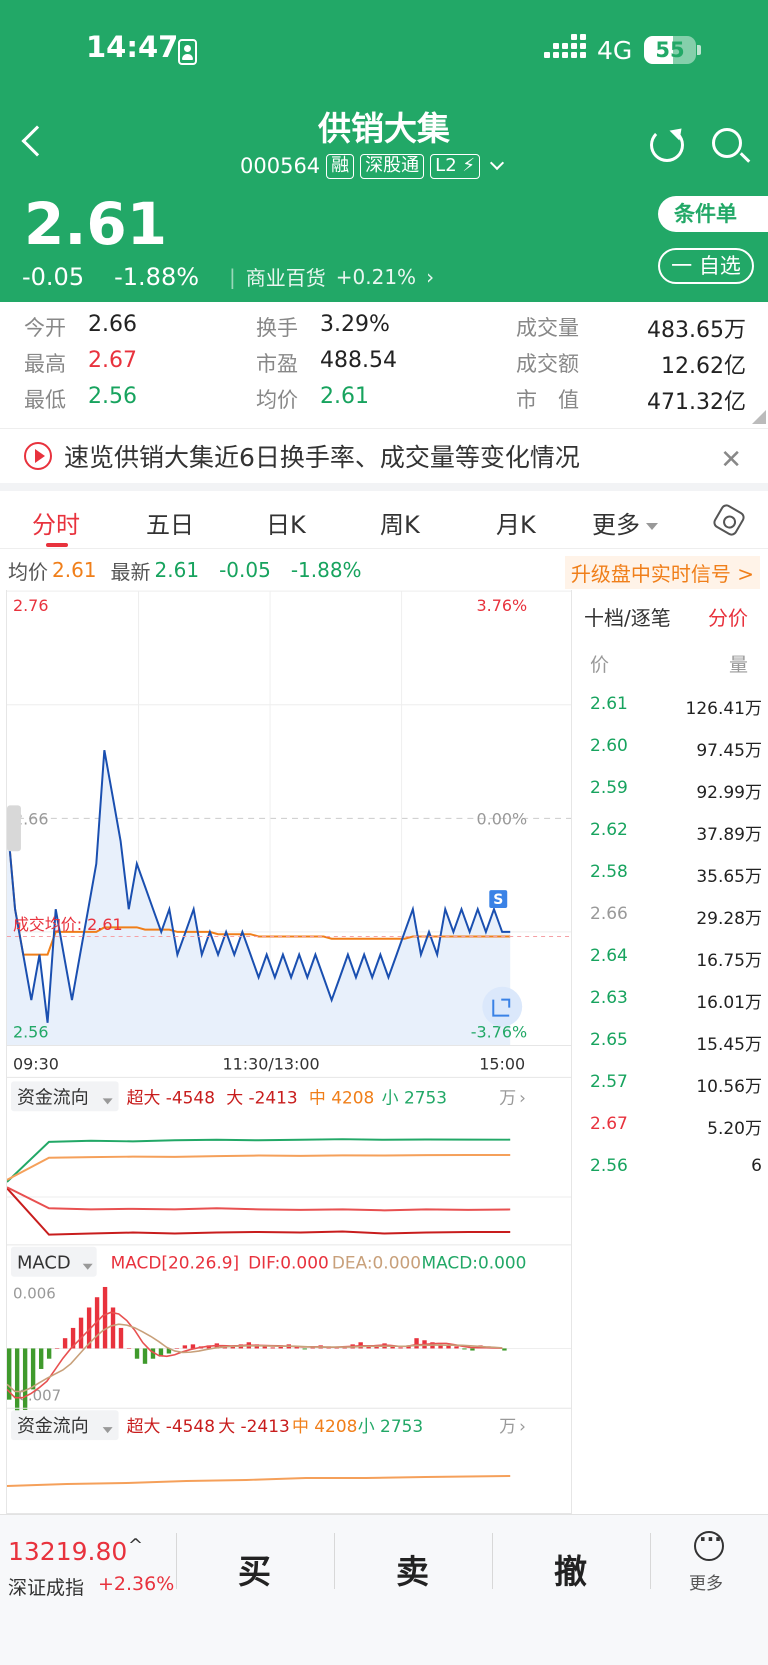 This screenshot has height=1665, width=768. I want to click on insight-banner: 速览供销大集近6日换手率、成交量等变化情况 ✕, so click(384, 455).